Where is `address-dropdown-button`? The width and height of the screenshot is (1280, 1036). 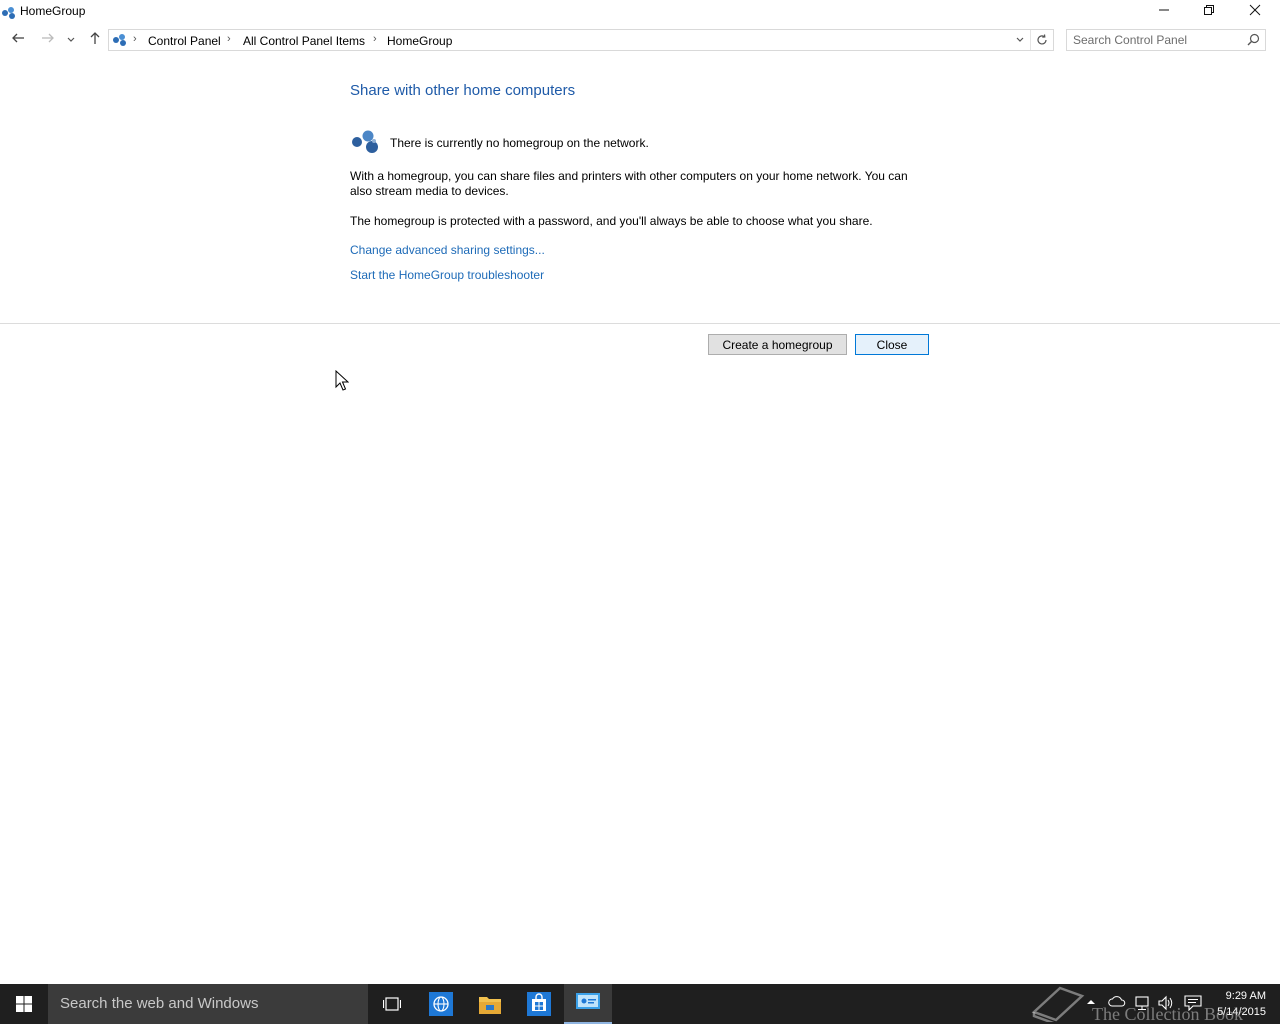 address-dropdown-button is located at coordinates (1020, 40).